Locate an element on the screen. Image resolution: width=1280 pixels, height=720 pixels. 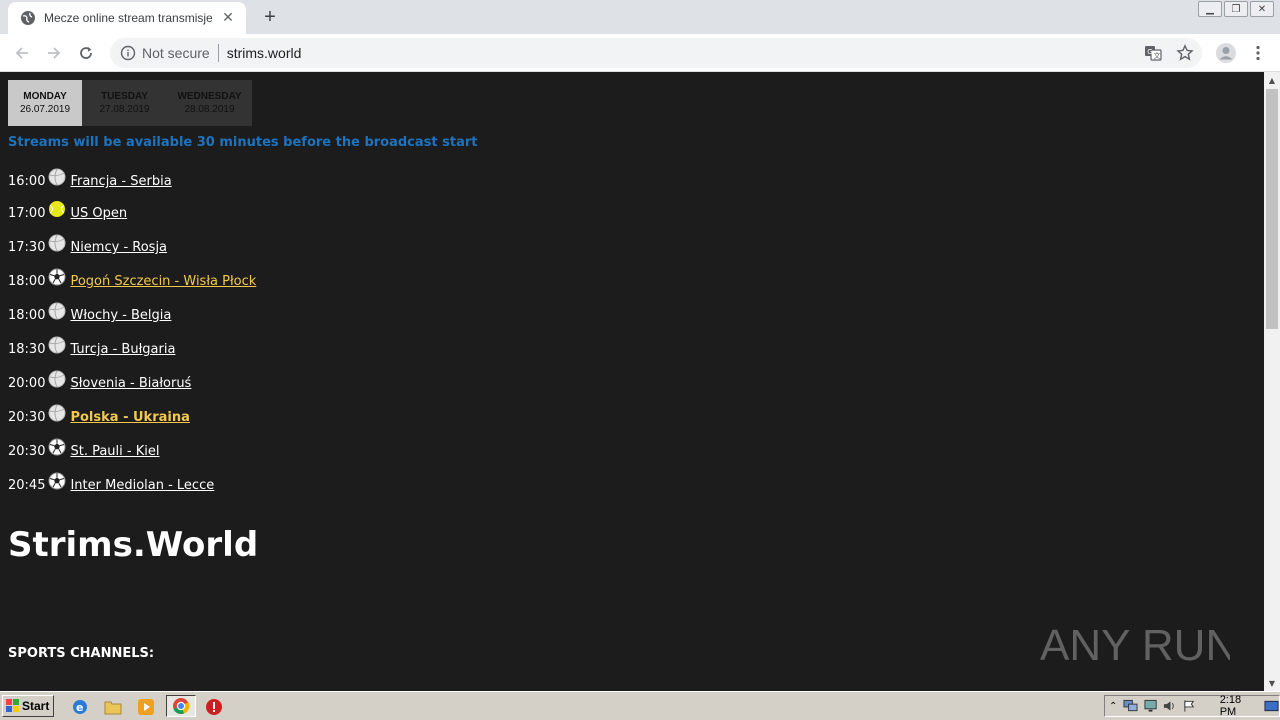
day-date: 28.08.2019 is located at coordinates (209, 109).